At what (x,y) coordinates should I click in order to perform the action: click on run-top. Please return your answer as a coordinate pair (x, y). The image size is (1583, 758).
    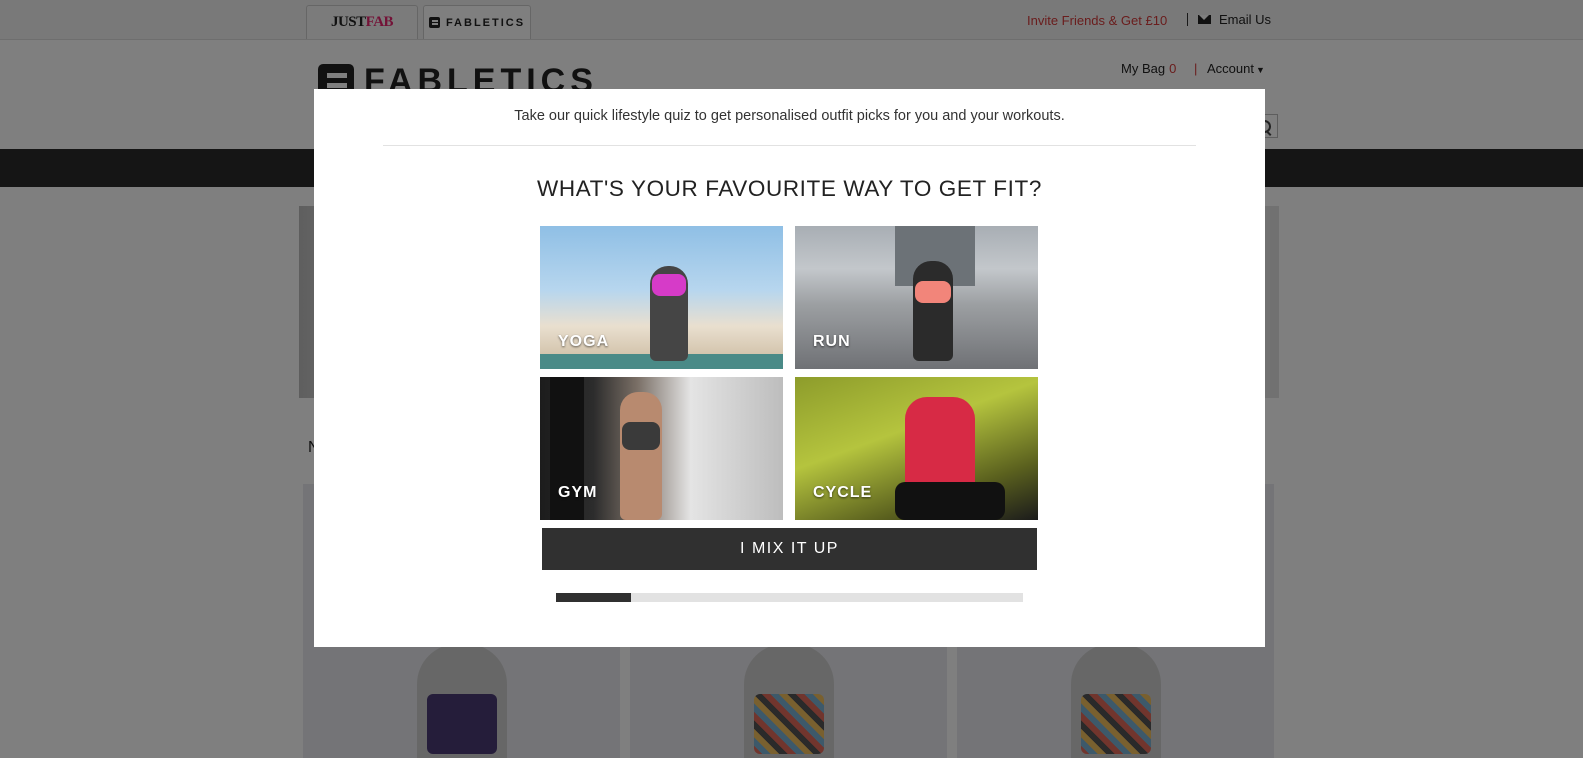
    Looking at the image, I should click on (933, 292).